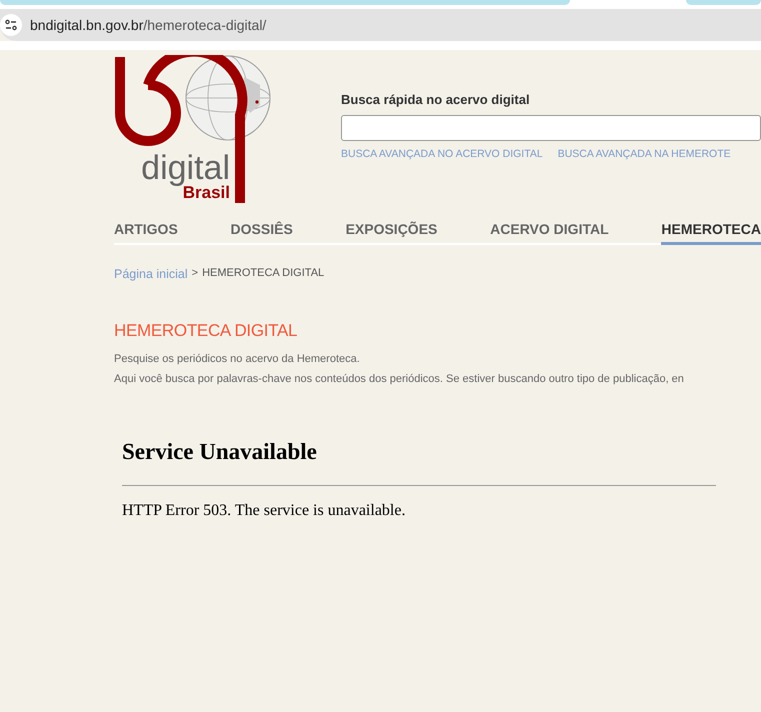  I want to click on page-title: HEMEROTECA DIGITAL, so click(206, 331).